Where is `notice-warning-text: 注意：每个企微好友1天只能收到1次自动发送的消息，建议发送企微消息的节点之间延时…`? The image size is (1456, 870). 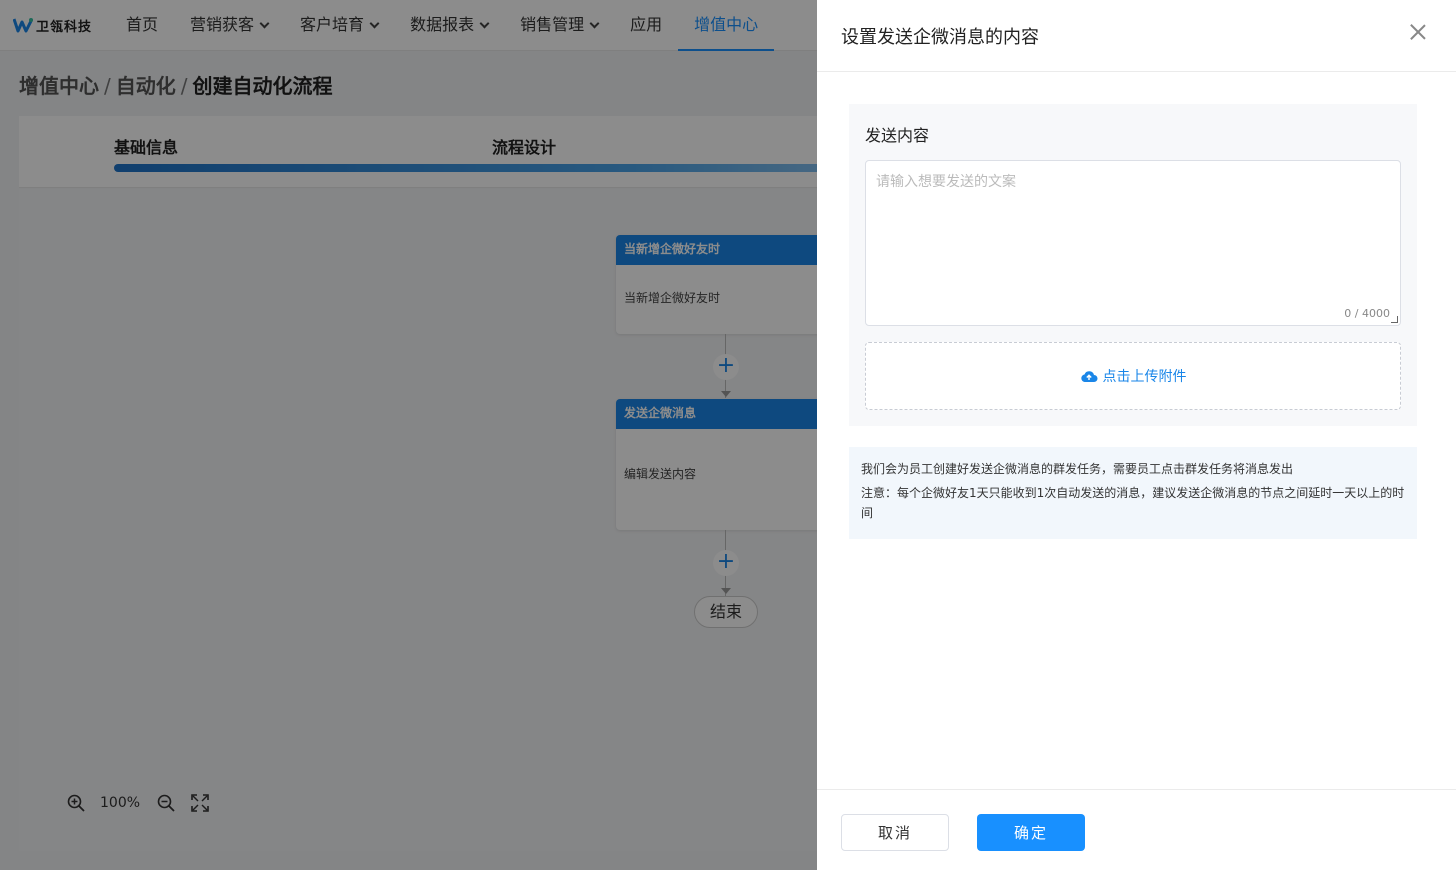 notice-warning-text: 注意：每个企微好友1天只能收到1次自动发送的消息，建议发送企微消息的节点之间延时… is located at coordinates (1133, 503).